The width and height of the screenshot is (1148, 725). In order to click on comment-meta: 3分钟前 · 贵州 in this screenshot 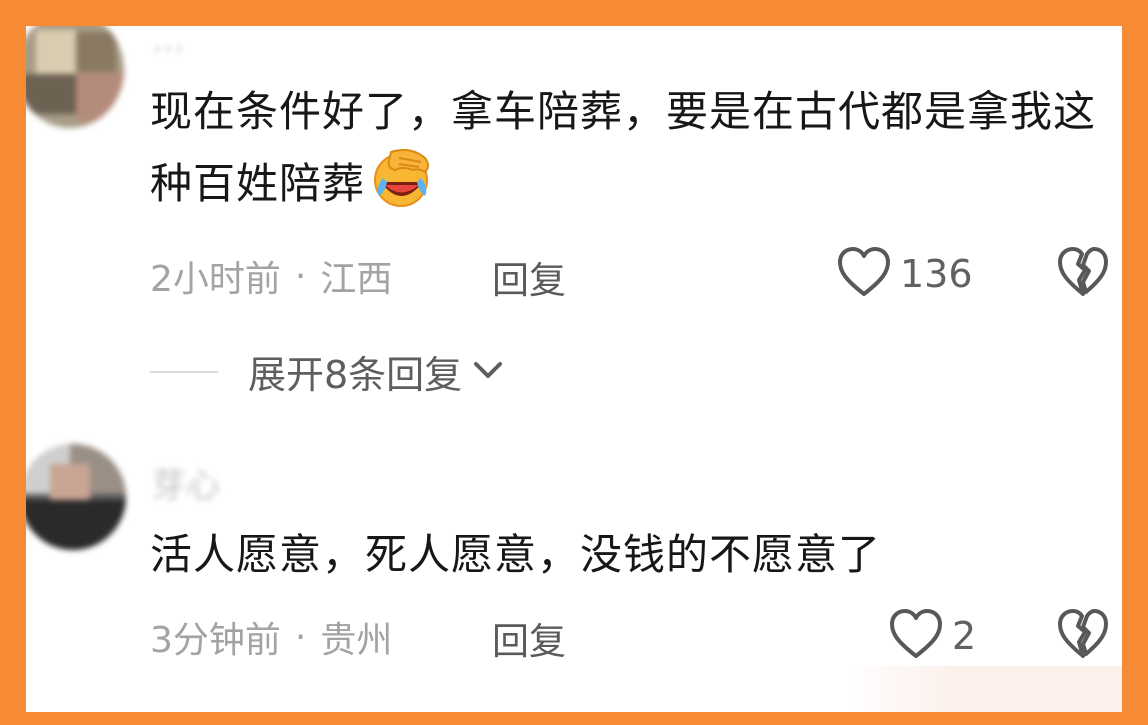, I will do `click(271, 637)`.